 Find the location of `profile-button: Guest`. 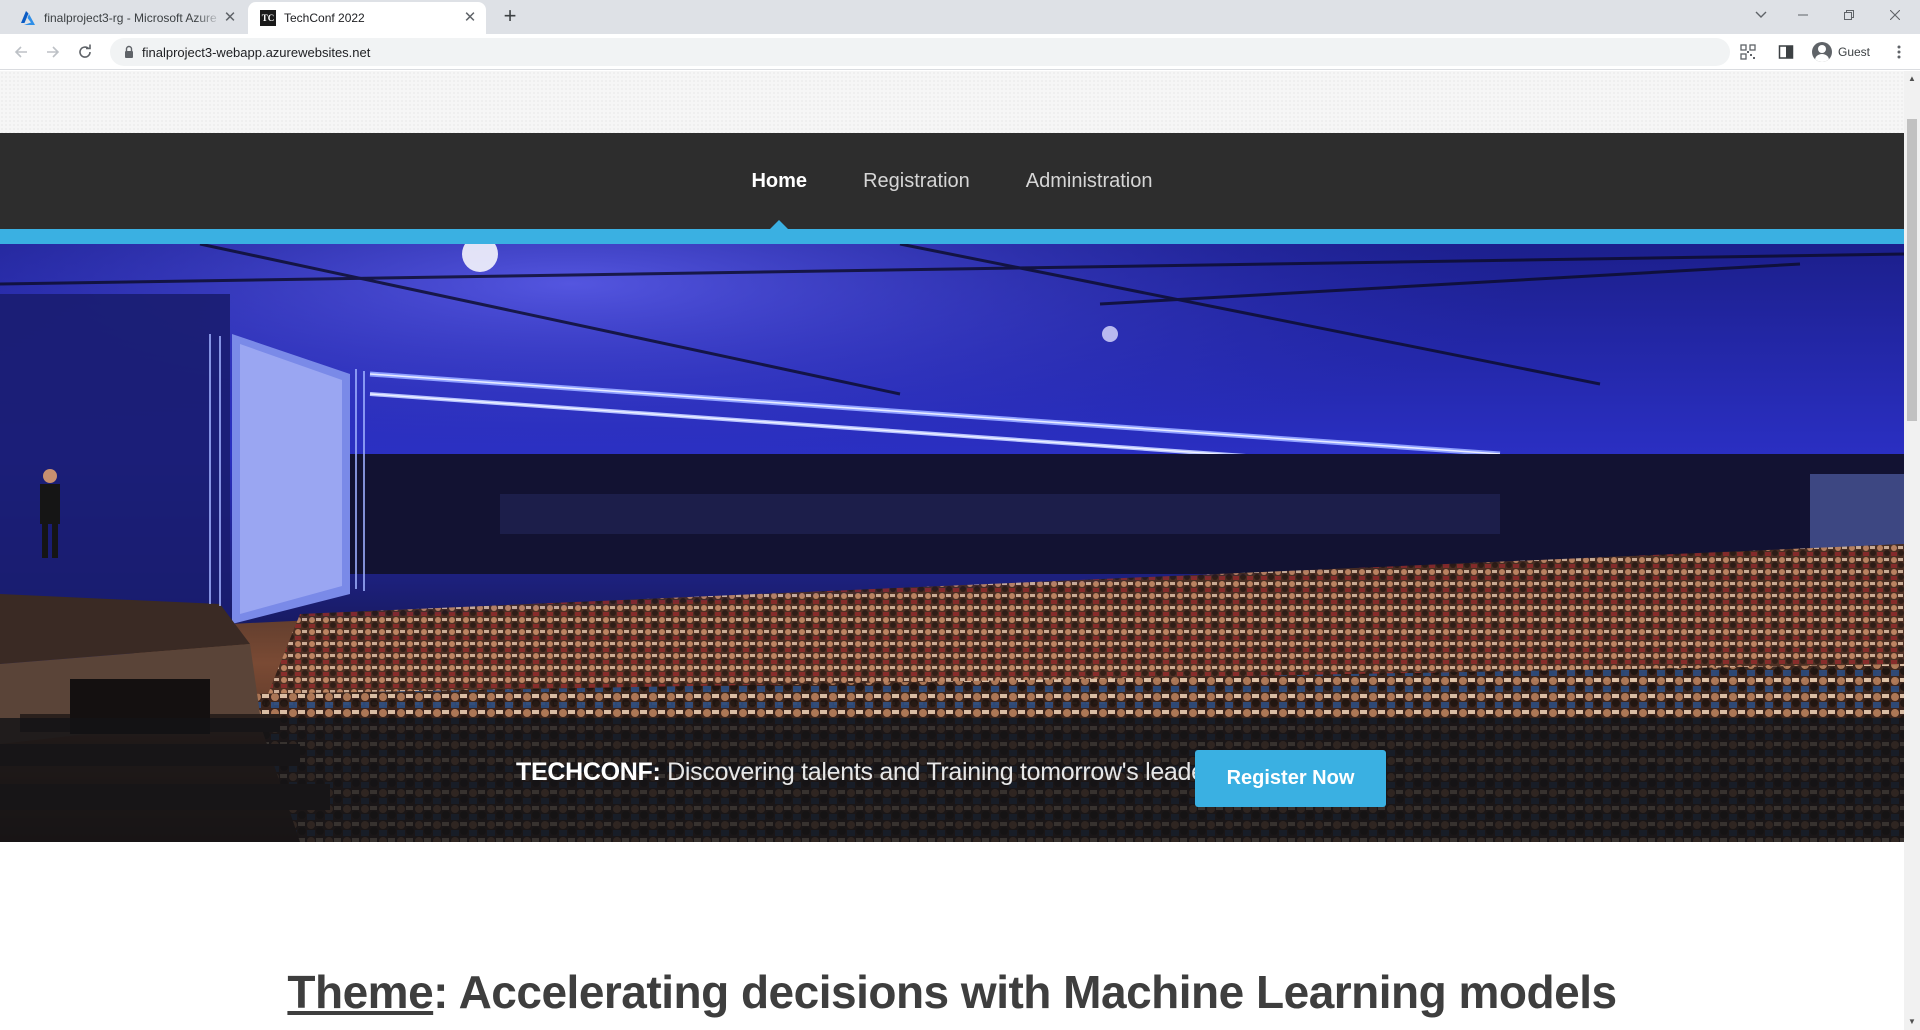

profile-button: Guest is located at coordinates (1845, 52).